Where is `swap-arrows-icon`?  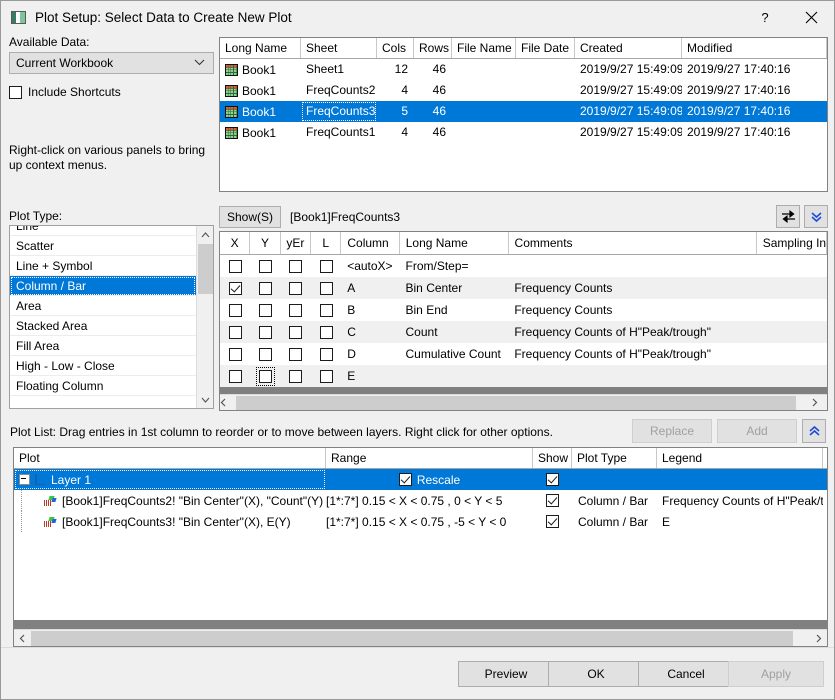
swap-arrows-icon is located at coordinates (788, 216).